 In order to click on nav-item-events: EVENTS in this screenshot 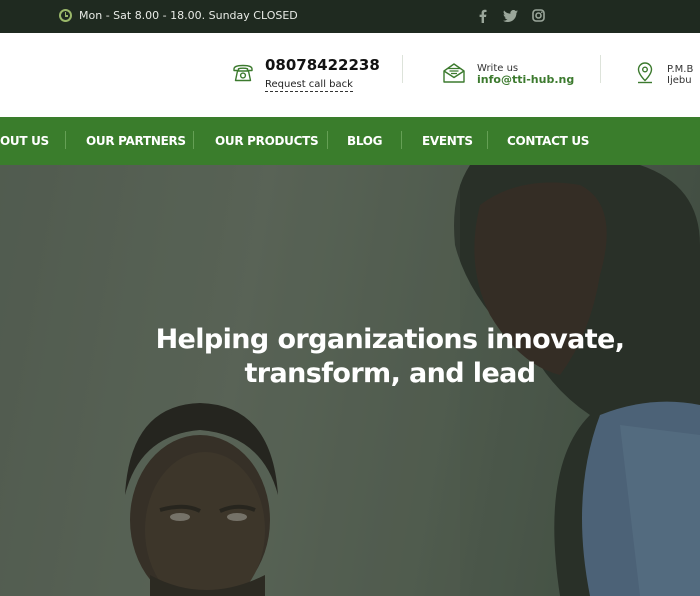, I will do `click(447, 141)`.